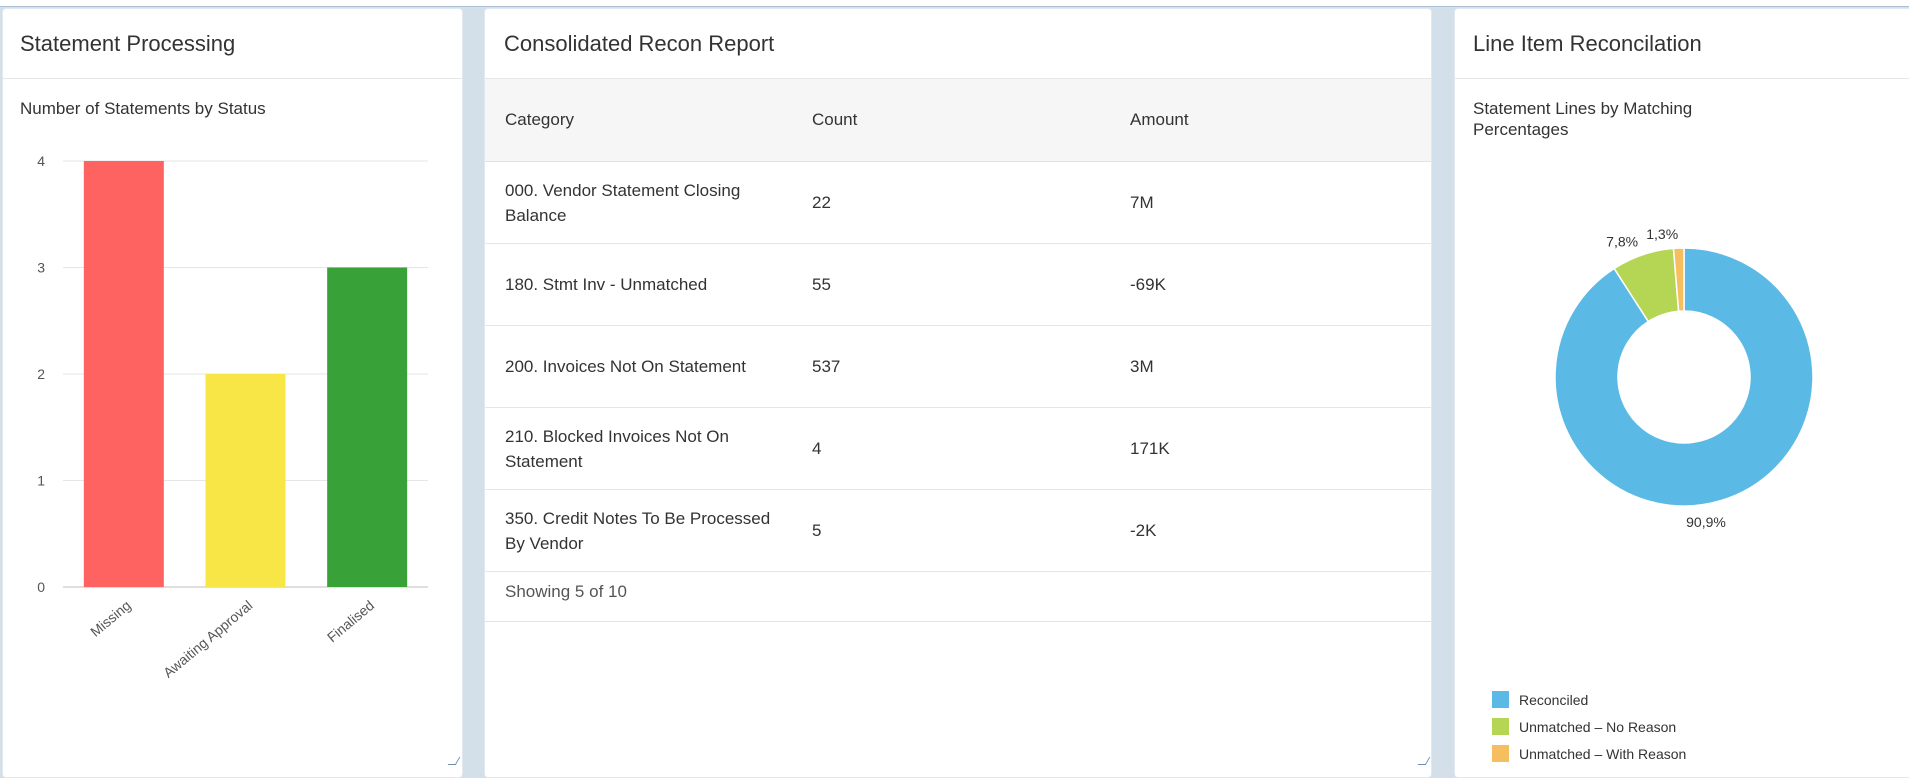 The image size is (1909, 778). I want to click on legend-label: Reconciled, so click(1554, 699).